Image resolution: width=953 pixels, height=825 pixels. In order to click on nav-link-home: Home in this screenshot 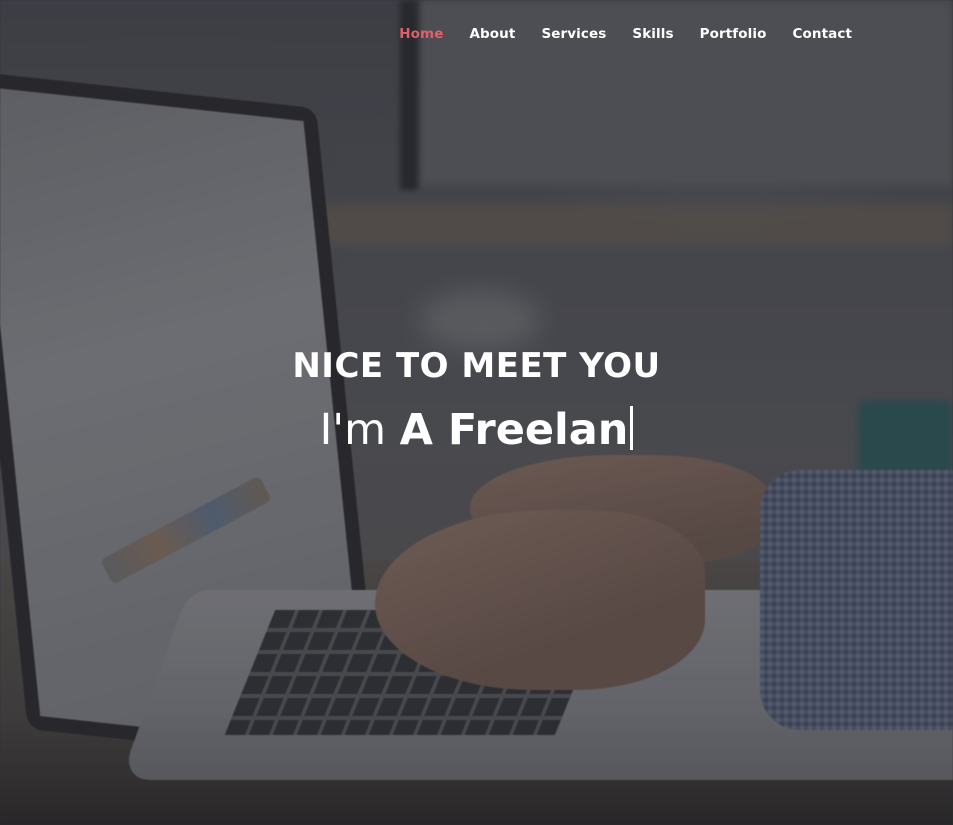, I will do `click(421, 34)`.